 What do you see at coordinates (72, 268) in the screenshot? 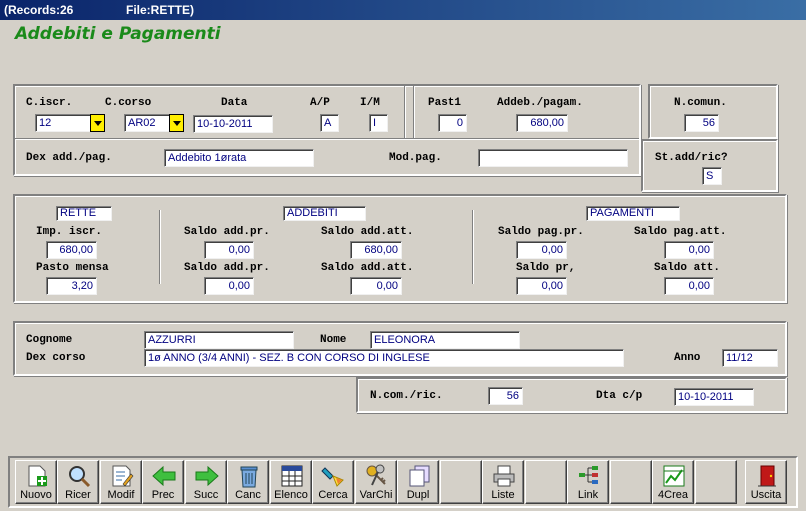
I see `pasto-mensa-label: Pasto mensa` at bounding box center [72, 268].